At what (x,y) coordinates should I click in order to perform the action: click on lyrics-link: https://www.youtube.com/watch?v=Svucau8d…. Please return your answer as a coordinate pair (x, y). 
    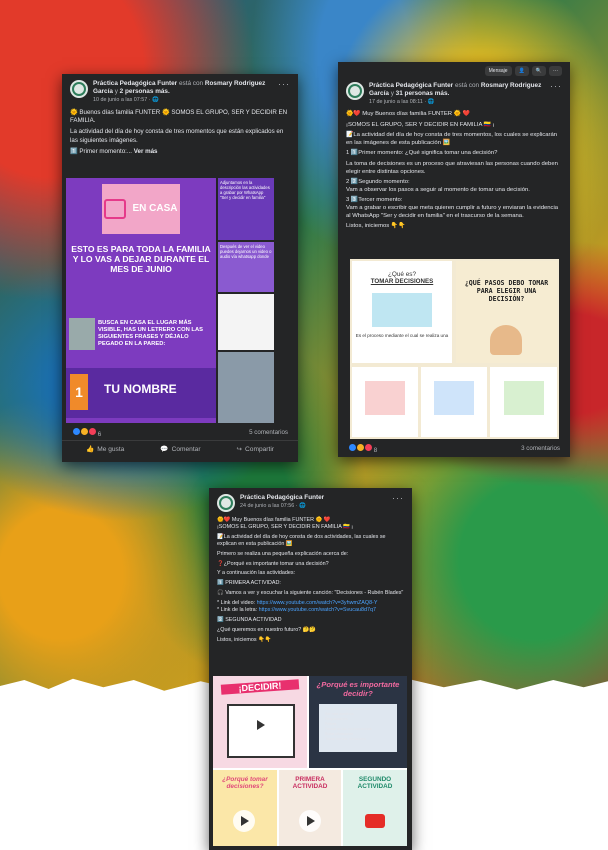
    Looking at the image, I should click on (317, 610).